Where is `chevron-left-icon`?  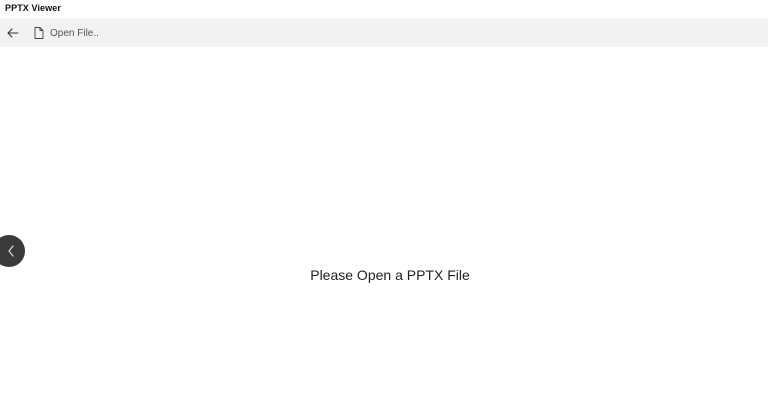
chevron-left-icon is located at coordinates (9, 251).